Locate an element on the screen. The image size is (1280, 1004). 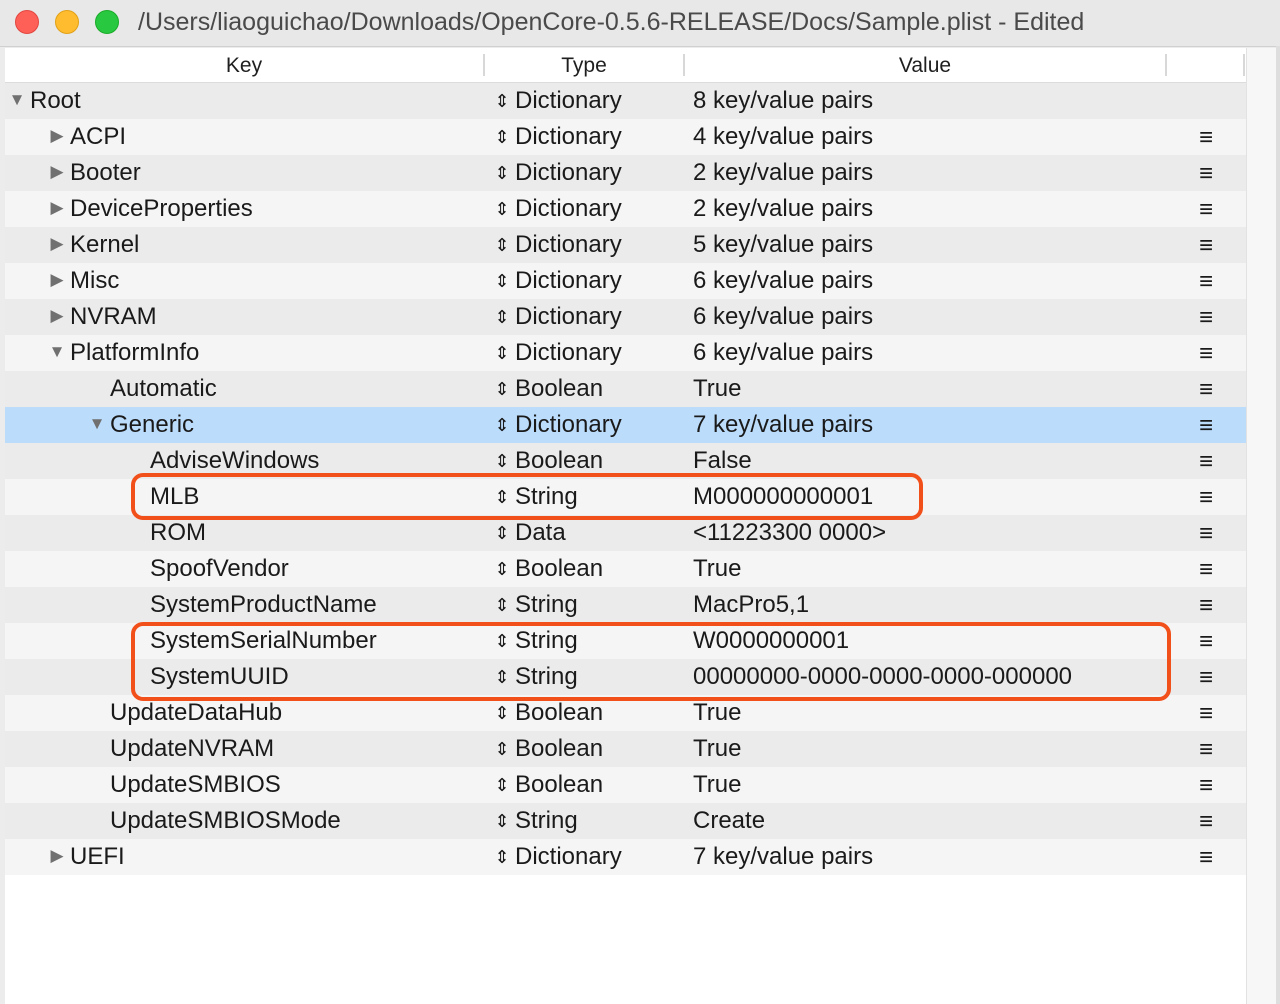
row-value: 5 key/value pairs is located at coordinates (929, 245).